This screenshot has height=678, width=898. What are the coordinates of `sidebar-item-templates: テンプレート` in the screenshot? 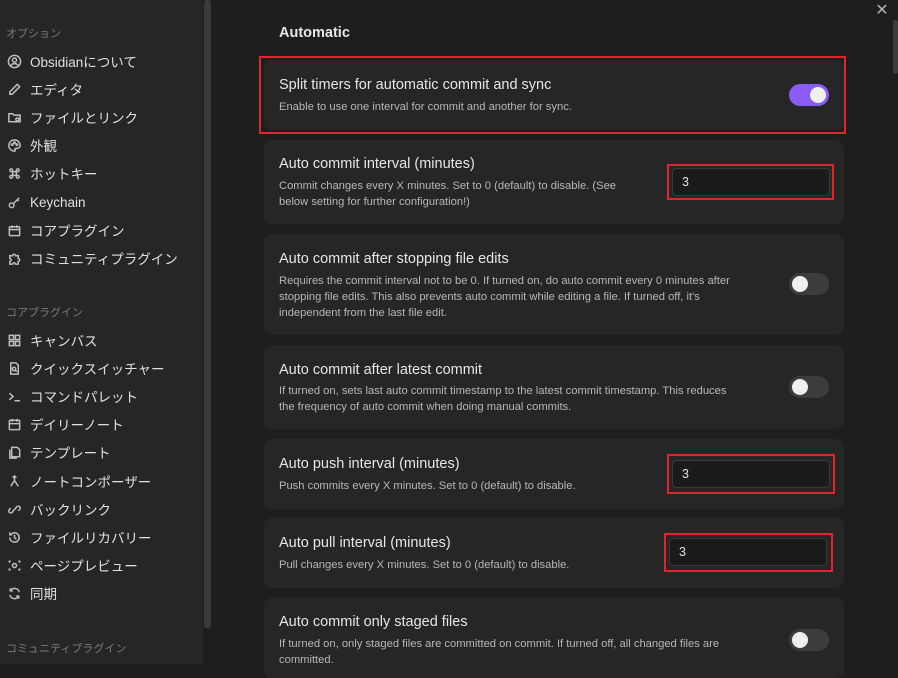 It's located at (100, 452).